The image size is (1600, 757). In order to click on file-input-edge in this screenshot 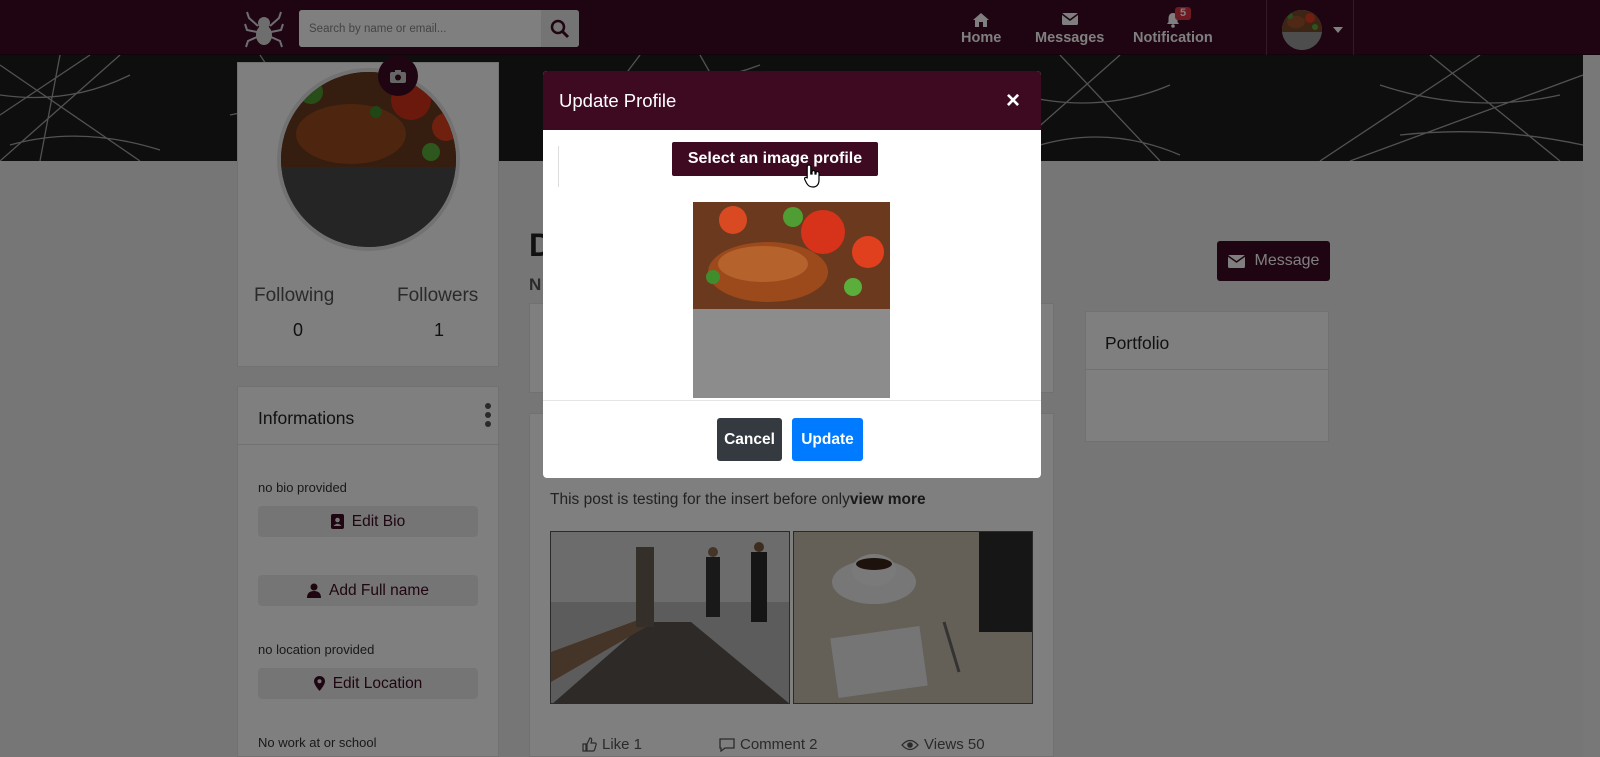, I will do `click(558, 166)`.